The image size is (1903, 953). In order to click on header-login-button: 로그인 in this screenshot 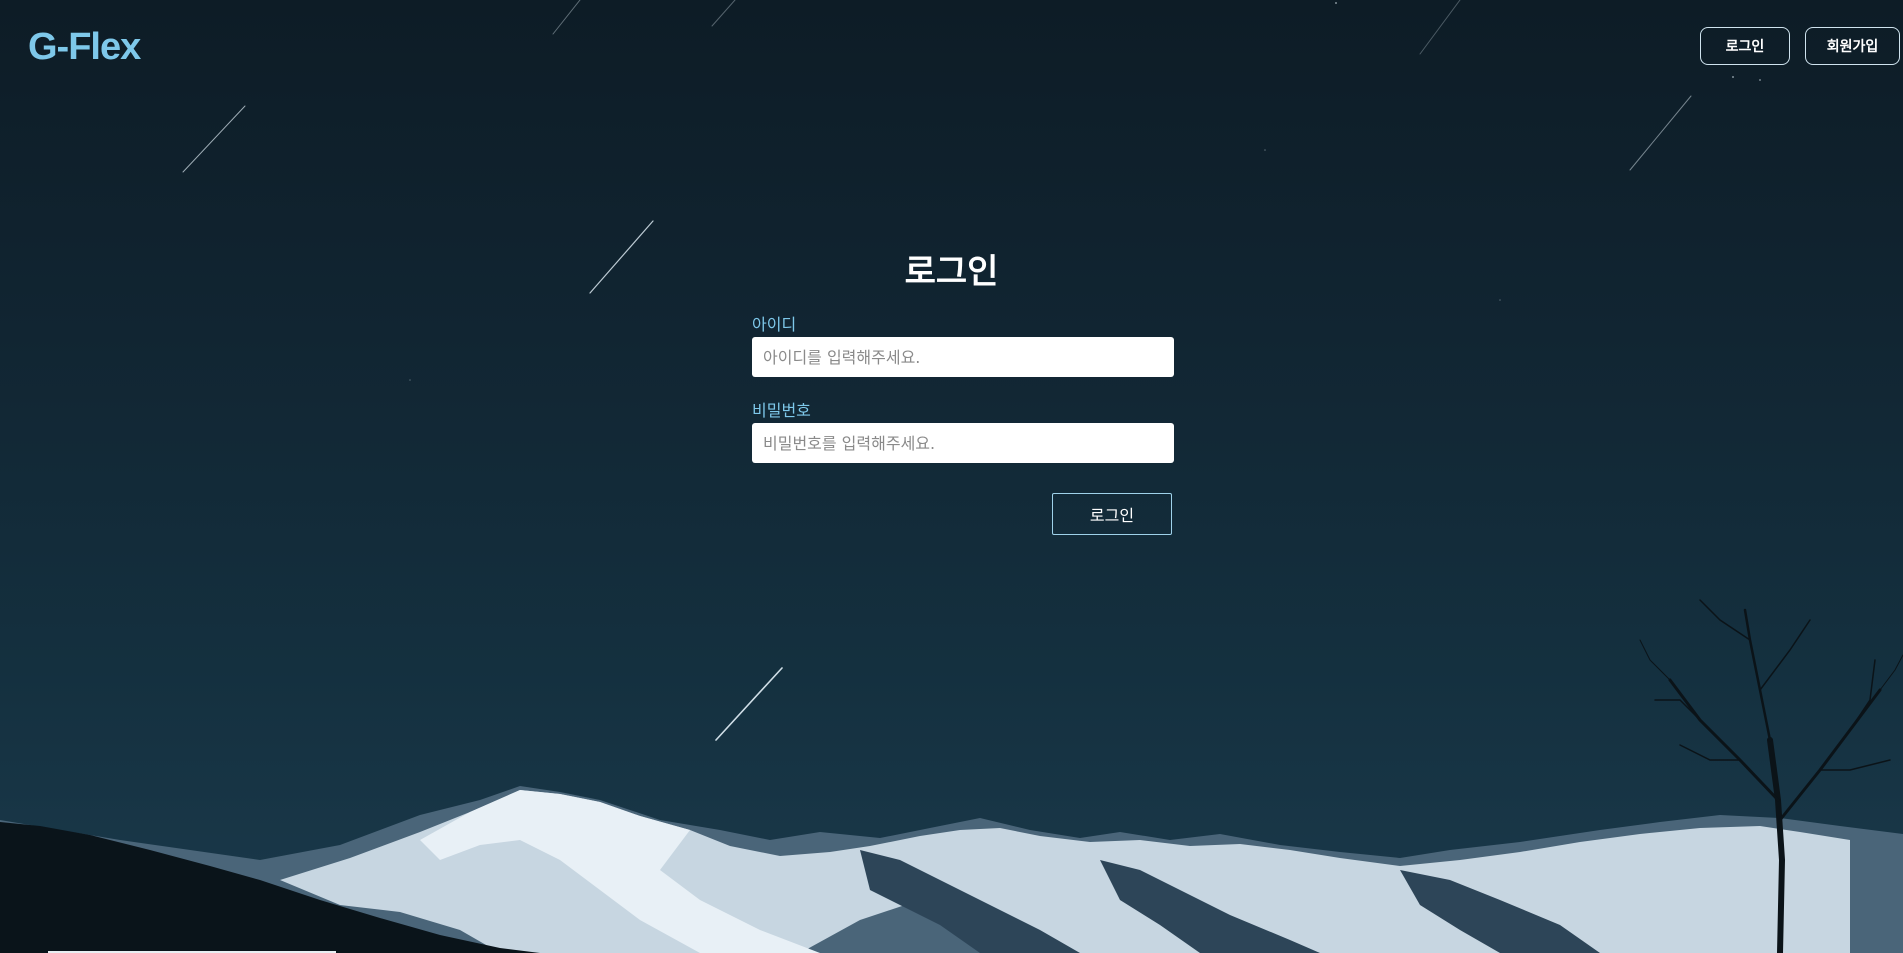, I will do `click(1745, 46)`.